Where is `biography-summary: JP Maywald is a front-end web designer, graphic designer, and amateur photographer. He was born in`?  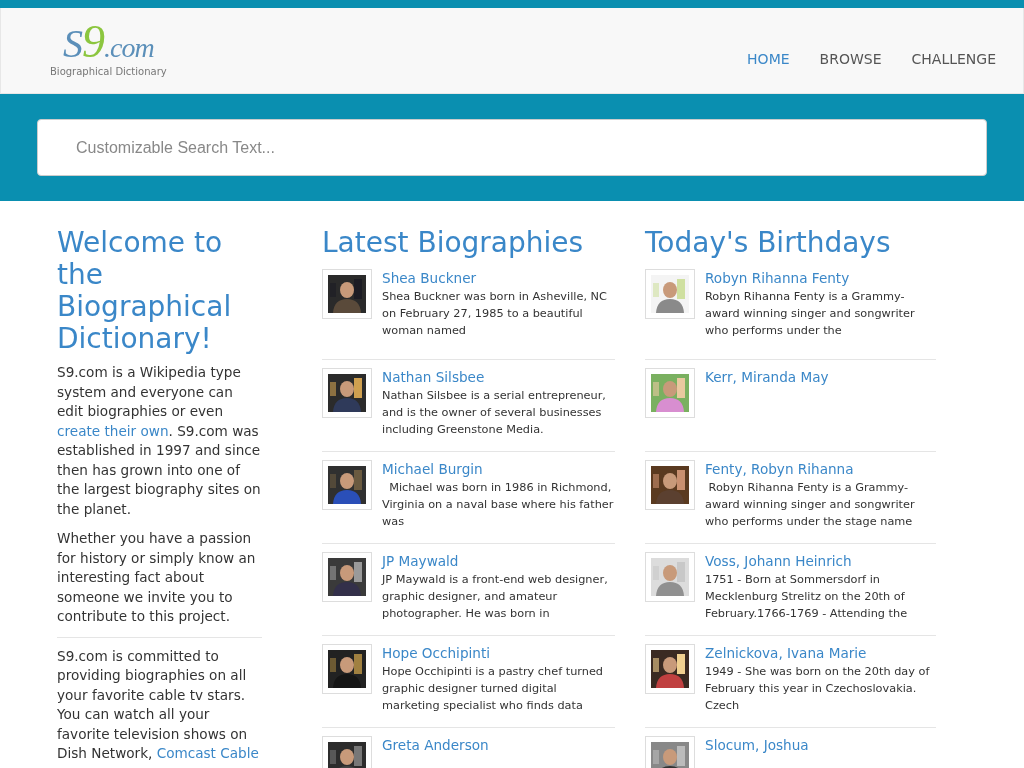
biography-summary: JP Maywald is a front-end web designer, graphic designer, and amateur photographer. He was born in is located at coordinates (495, 597).